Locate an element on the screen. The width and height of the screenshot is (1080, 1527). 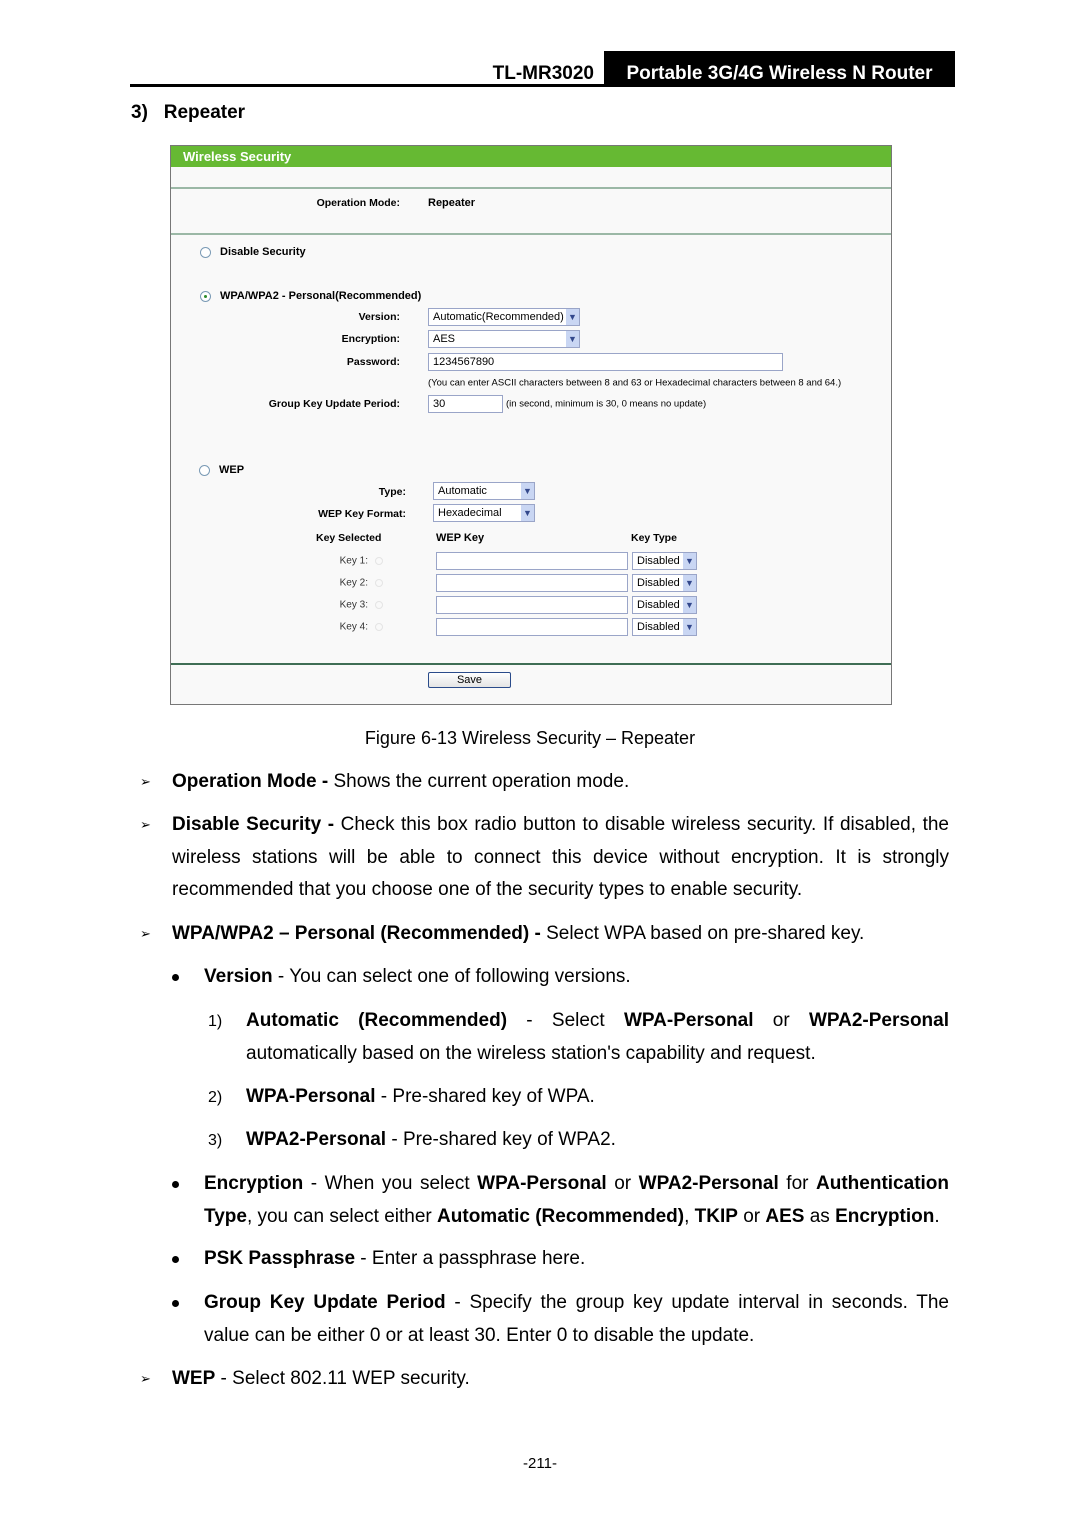
save-button: Save is located at coordinates (469, 680).